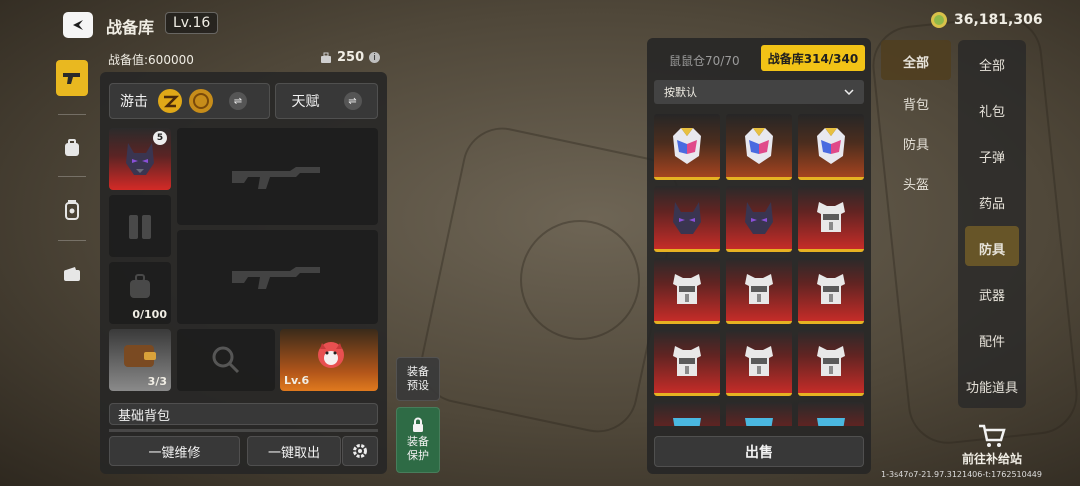  Describe the element at coordinates (134, 102) in the screenshot. I see `mode-label: 游击` at that location.